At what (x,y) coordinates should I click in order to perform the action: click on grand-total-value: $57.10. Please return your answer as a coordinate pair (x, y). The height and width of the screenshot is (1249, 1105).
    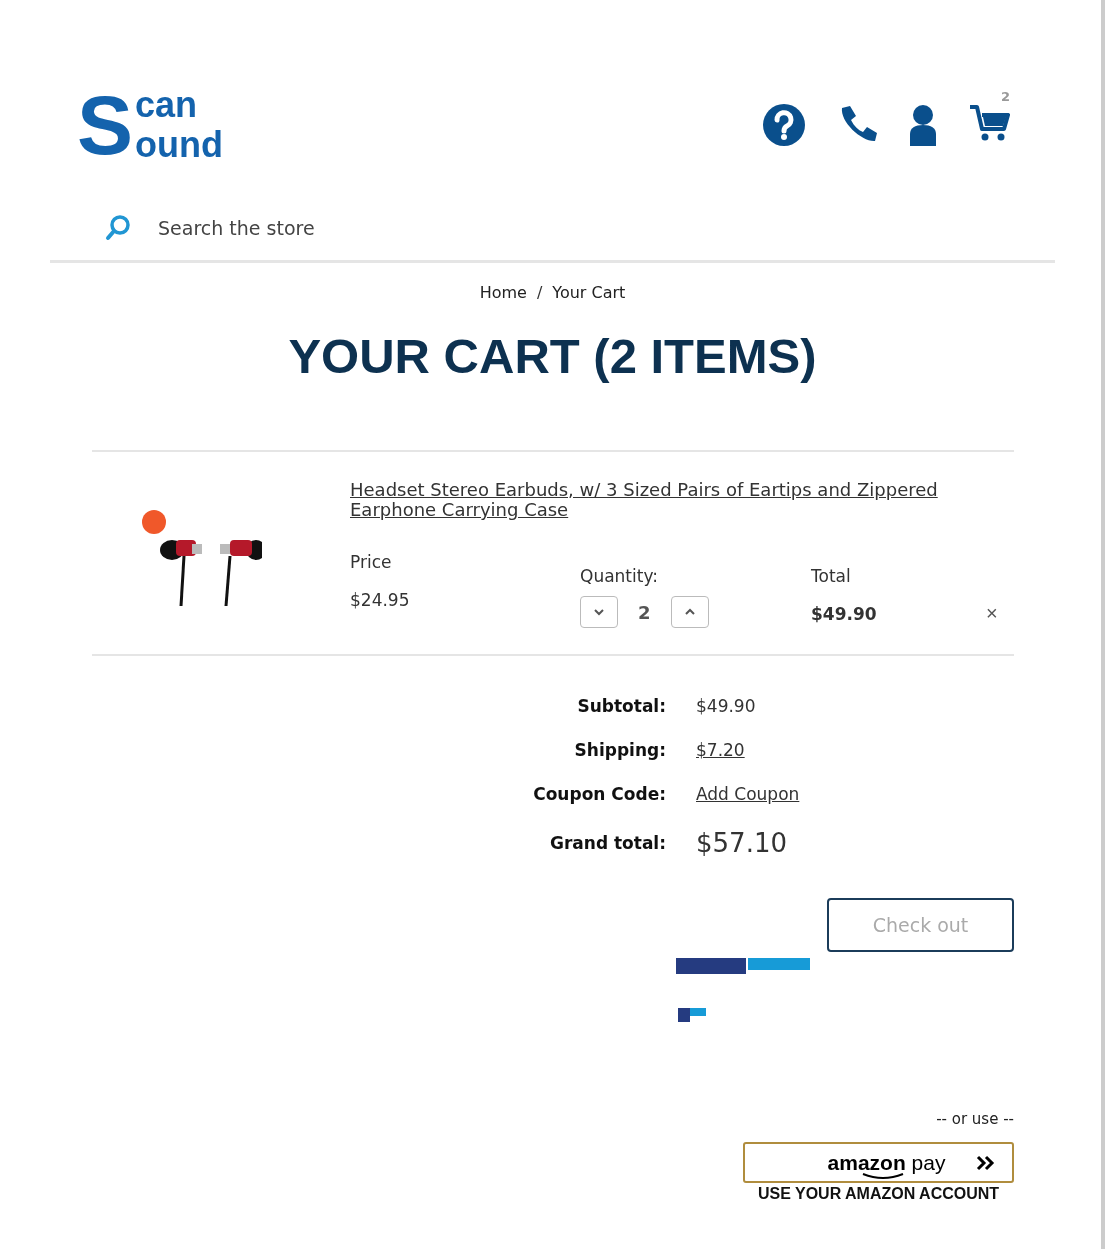
    Looking at the image, I should click on (741, 843).